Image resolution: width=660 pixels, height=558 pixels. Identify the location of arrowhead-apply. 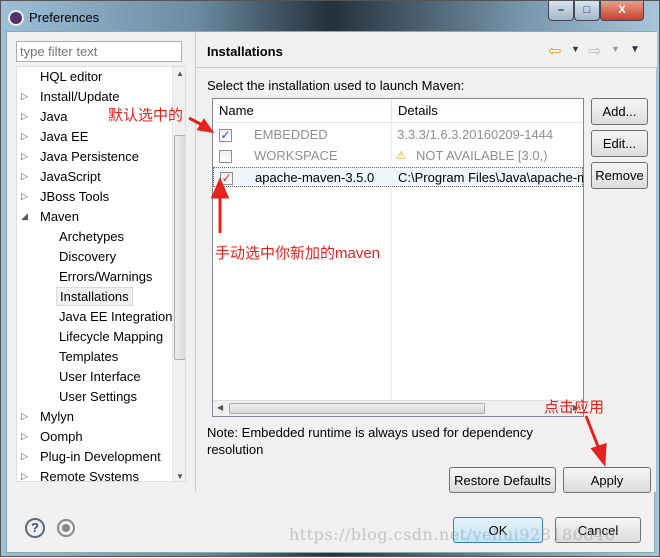
(598, 455).